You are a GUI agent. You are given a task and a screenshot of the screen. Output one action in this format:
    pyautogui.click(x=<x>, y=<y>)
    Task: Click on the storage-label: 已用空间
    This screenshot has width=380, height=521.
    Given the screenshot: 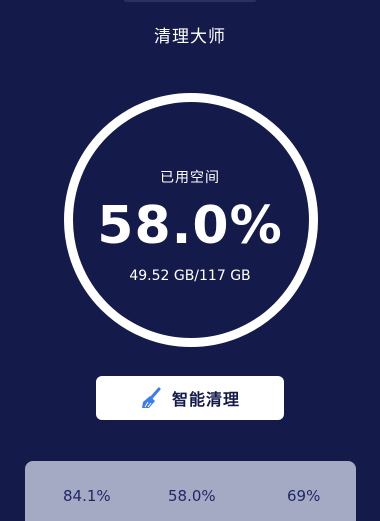 What is the action you would take?
    pyautogui.click(x=190, y=178)
    